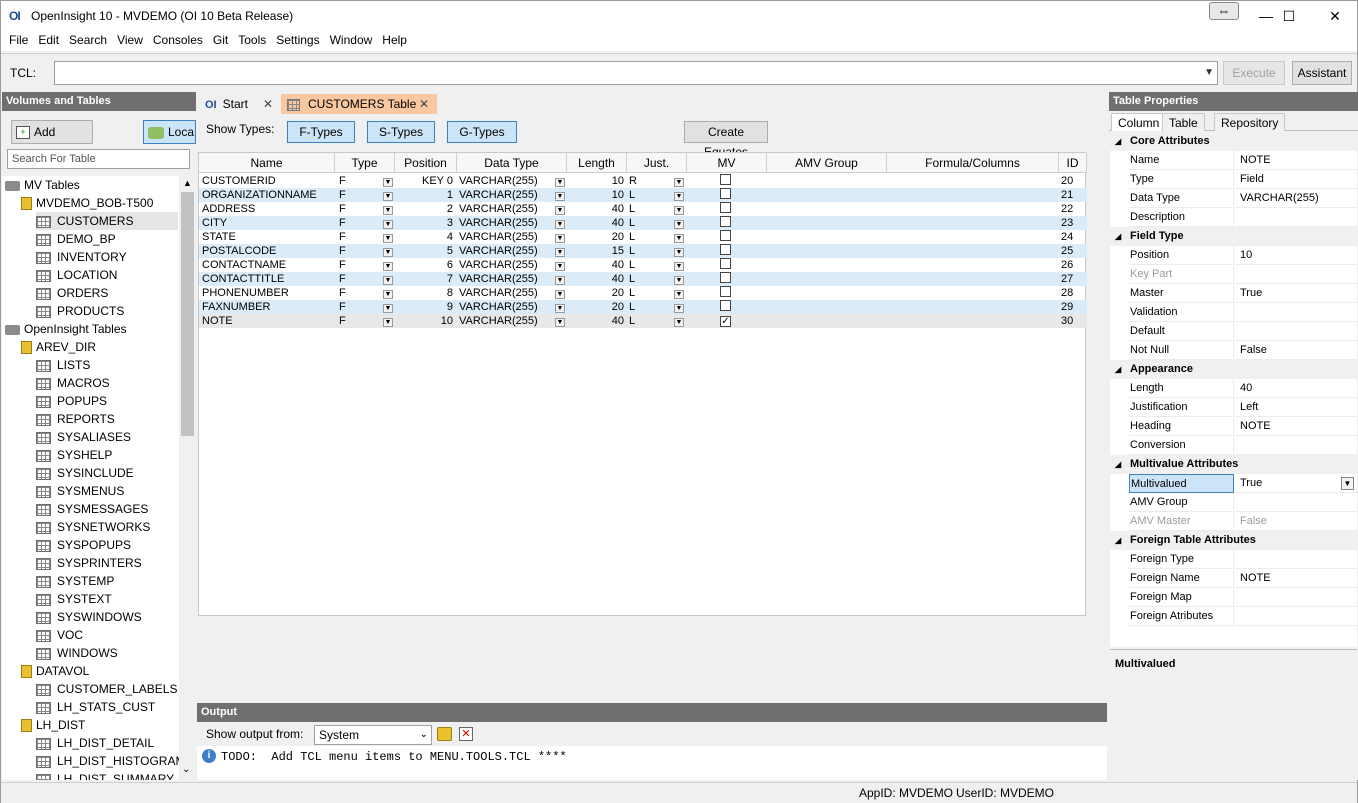 The width and height of the screenshot is (1358, 803). What do you see at coordinates (401, 132) in the screenshot?
I see `s-types-button: S-Types` at bounding box center [401, 132].